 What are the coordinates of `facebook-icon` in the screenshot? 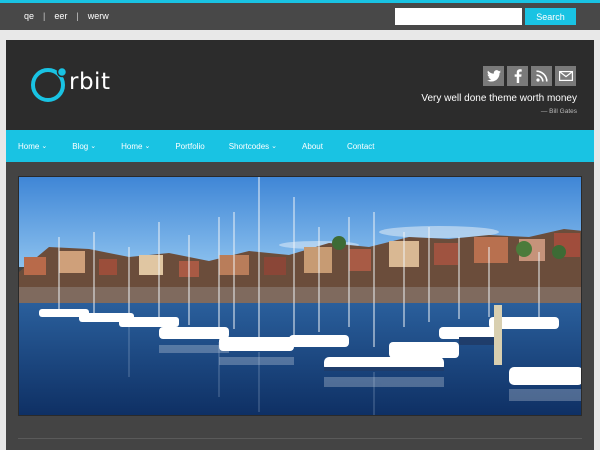 It's located at (517, 76).